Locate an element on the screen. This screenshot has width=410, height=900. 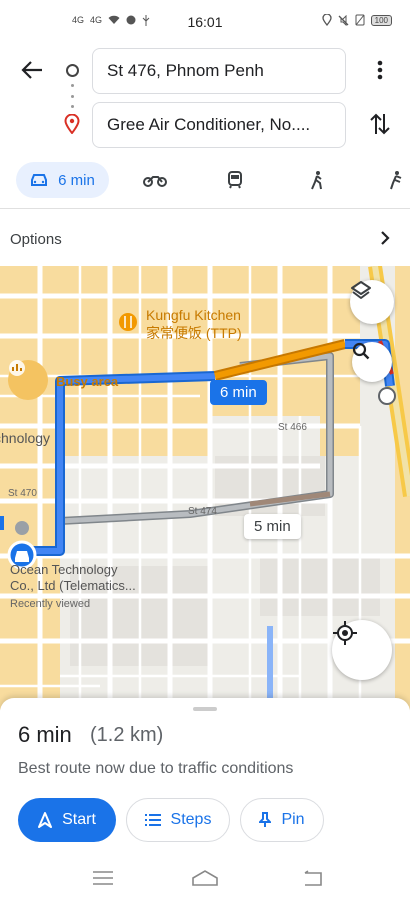
start-button: Start is located at coordinates (67, 820).